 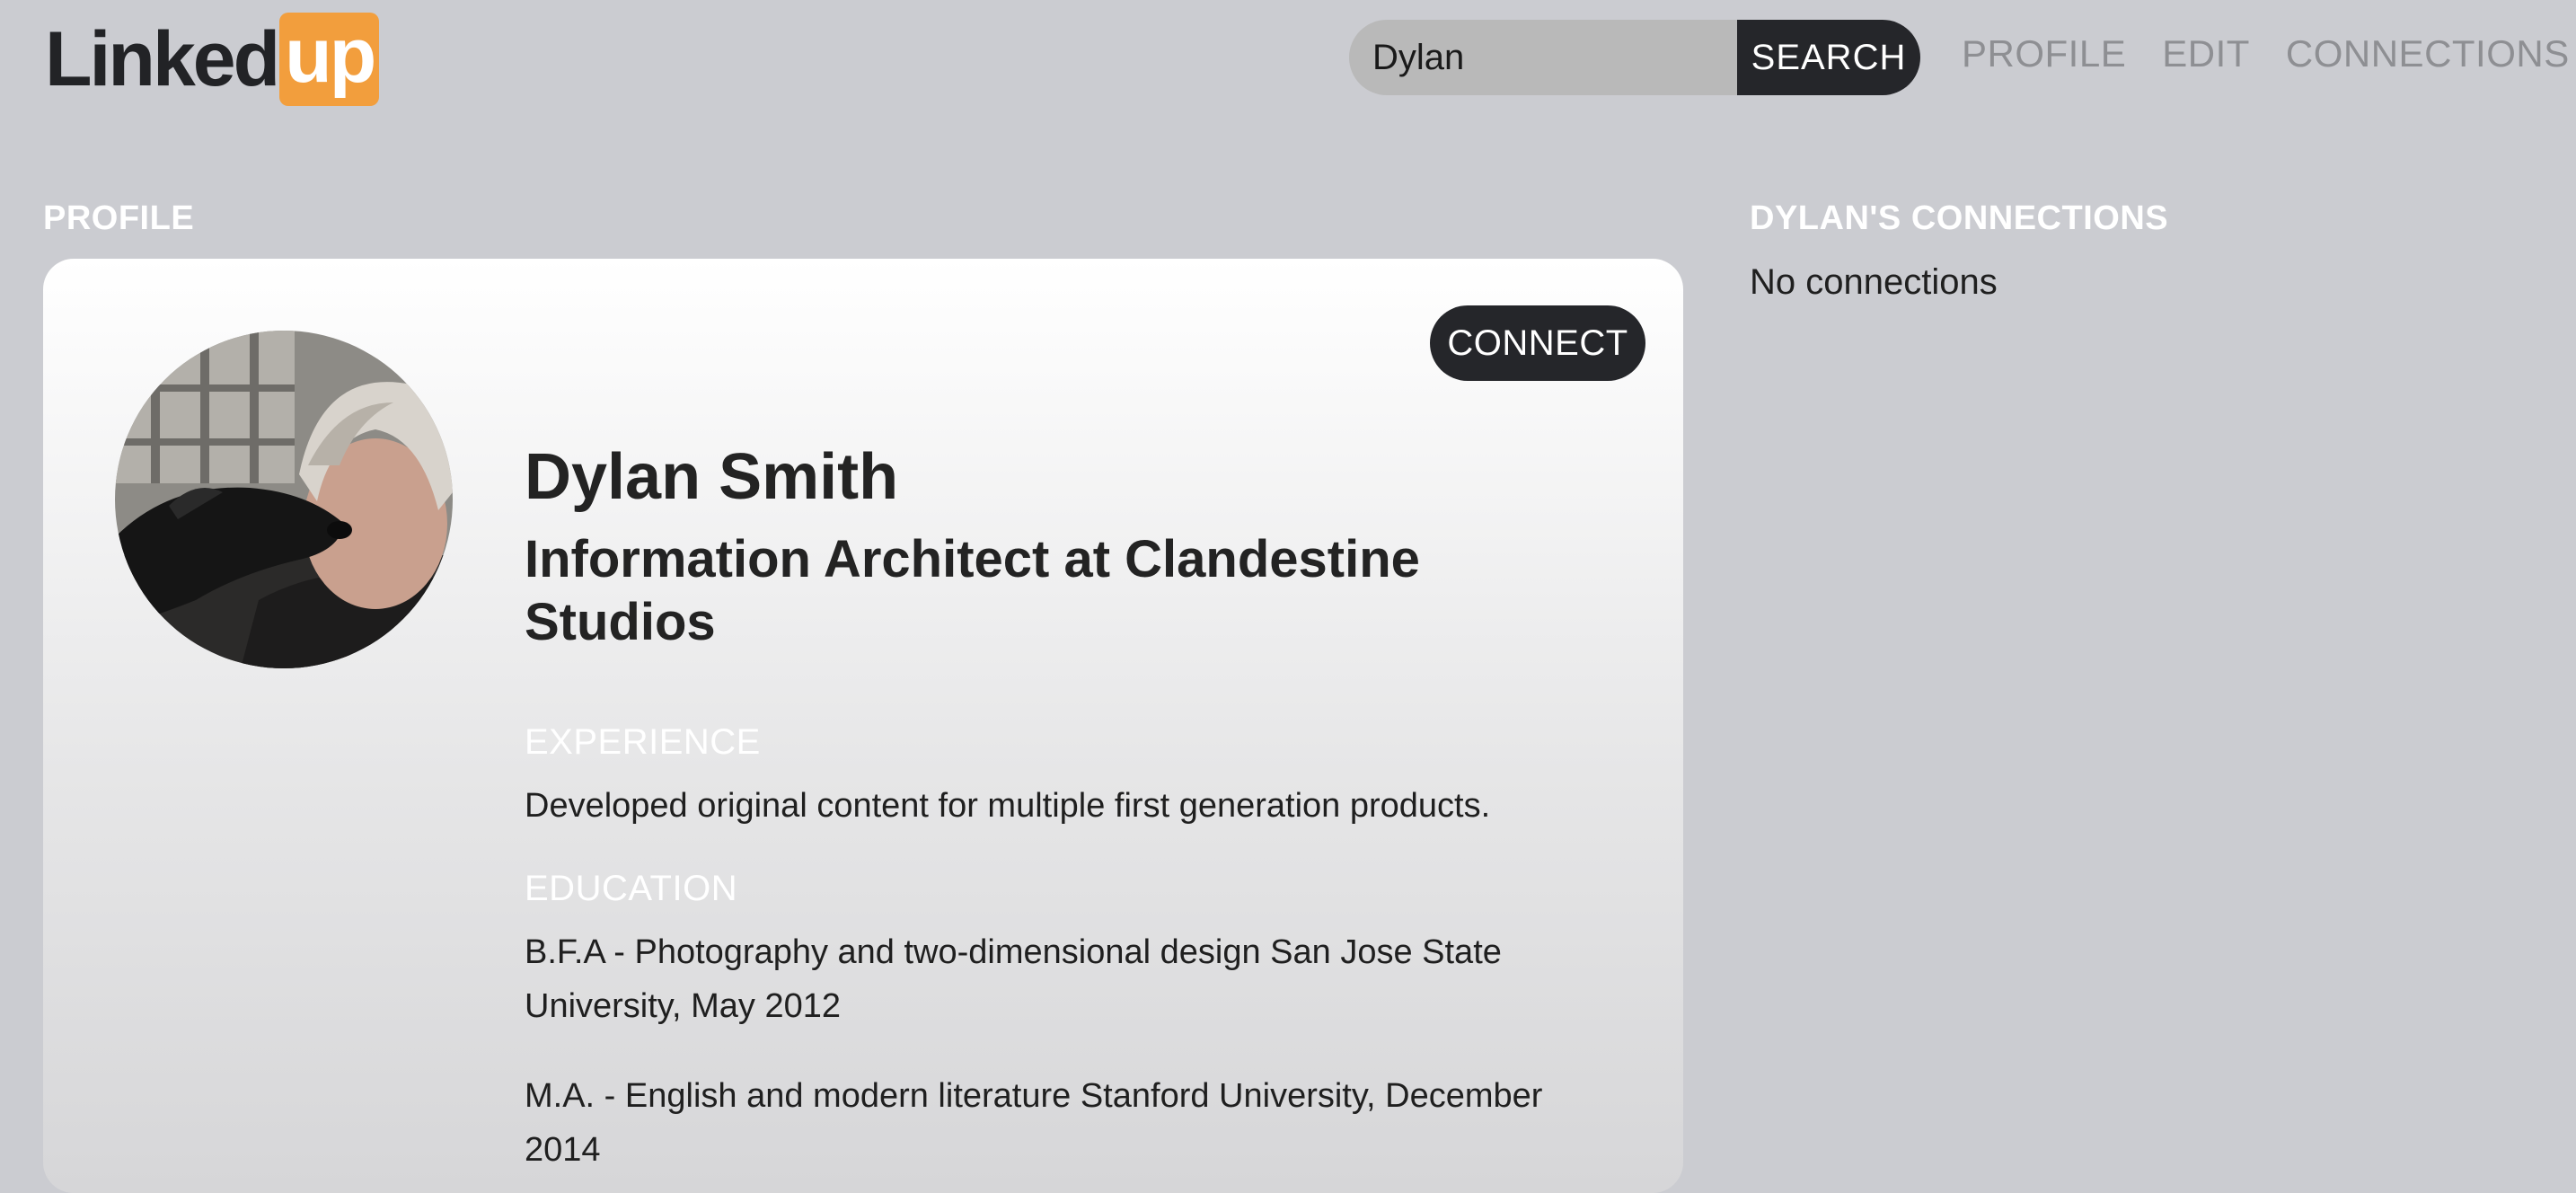 I want to click on connections-section-title: DYLAN'S CONNECTIONS, so click(x=1959, y=218).